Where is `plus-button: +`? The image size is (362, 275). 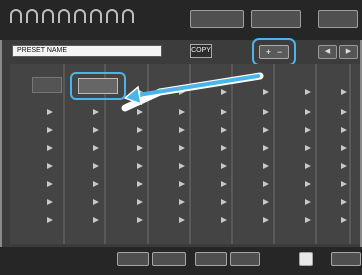 plus-button: + is located at coordinates (268, 52).